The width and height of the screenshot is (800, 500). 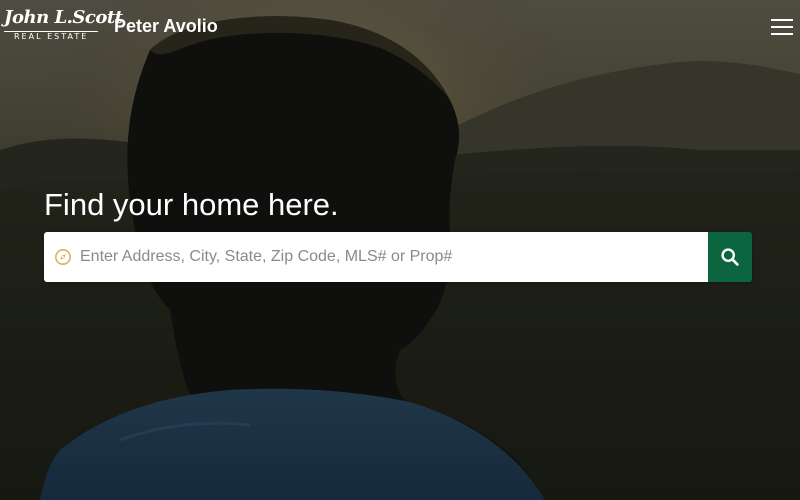 What do you see at coordinates (390, 257) in the screenshot?
I see `search-input` at bounding box center [390, 257].